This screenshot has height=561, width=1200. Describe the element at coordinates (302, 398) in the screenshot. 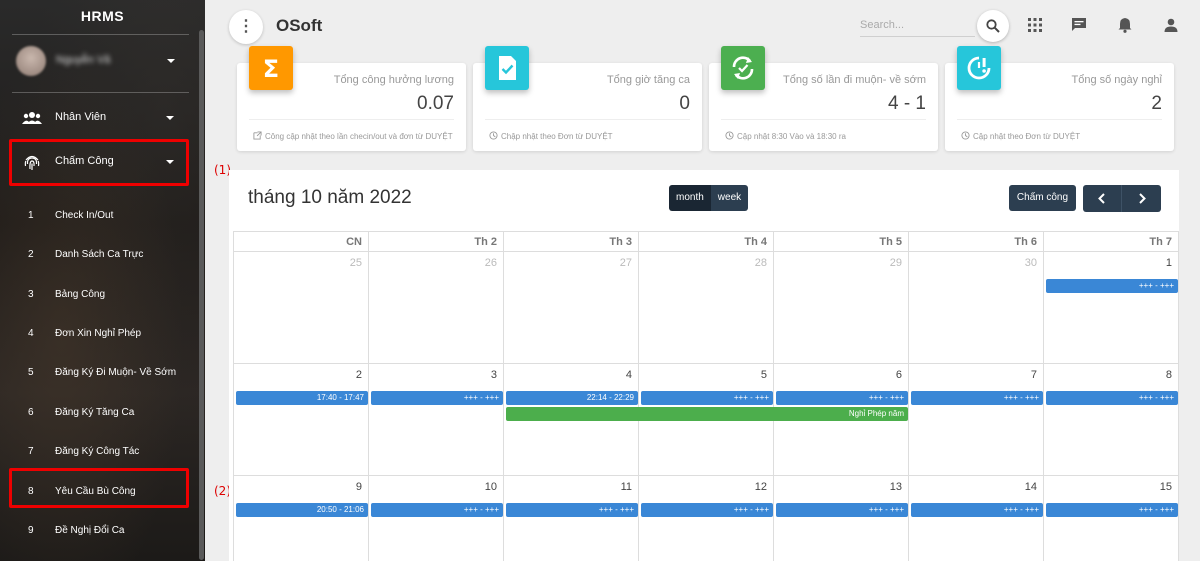

I see `calendar-event: 17:40 - 17:47` at that location.